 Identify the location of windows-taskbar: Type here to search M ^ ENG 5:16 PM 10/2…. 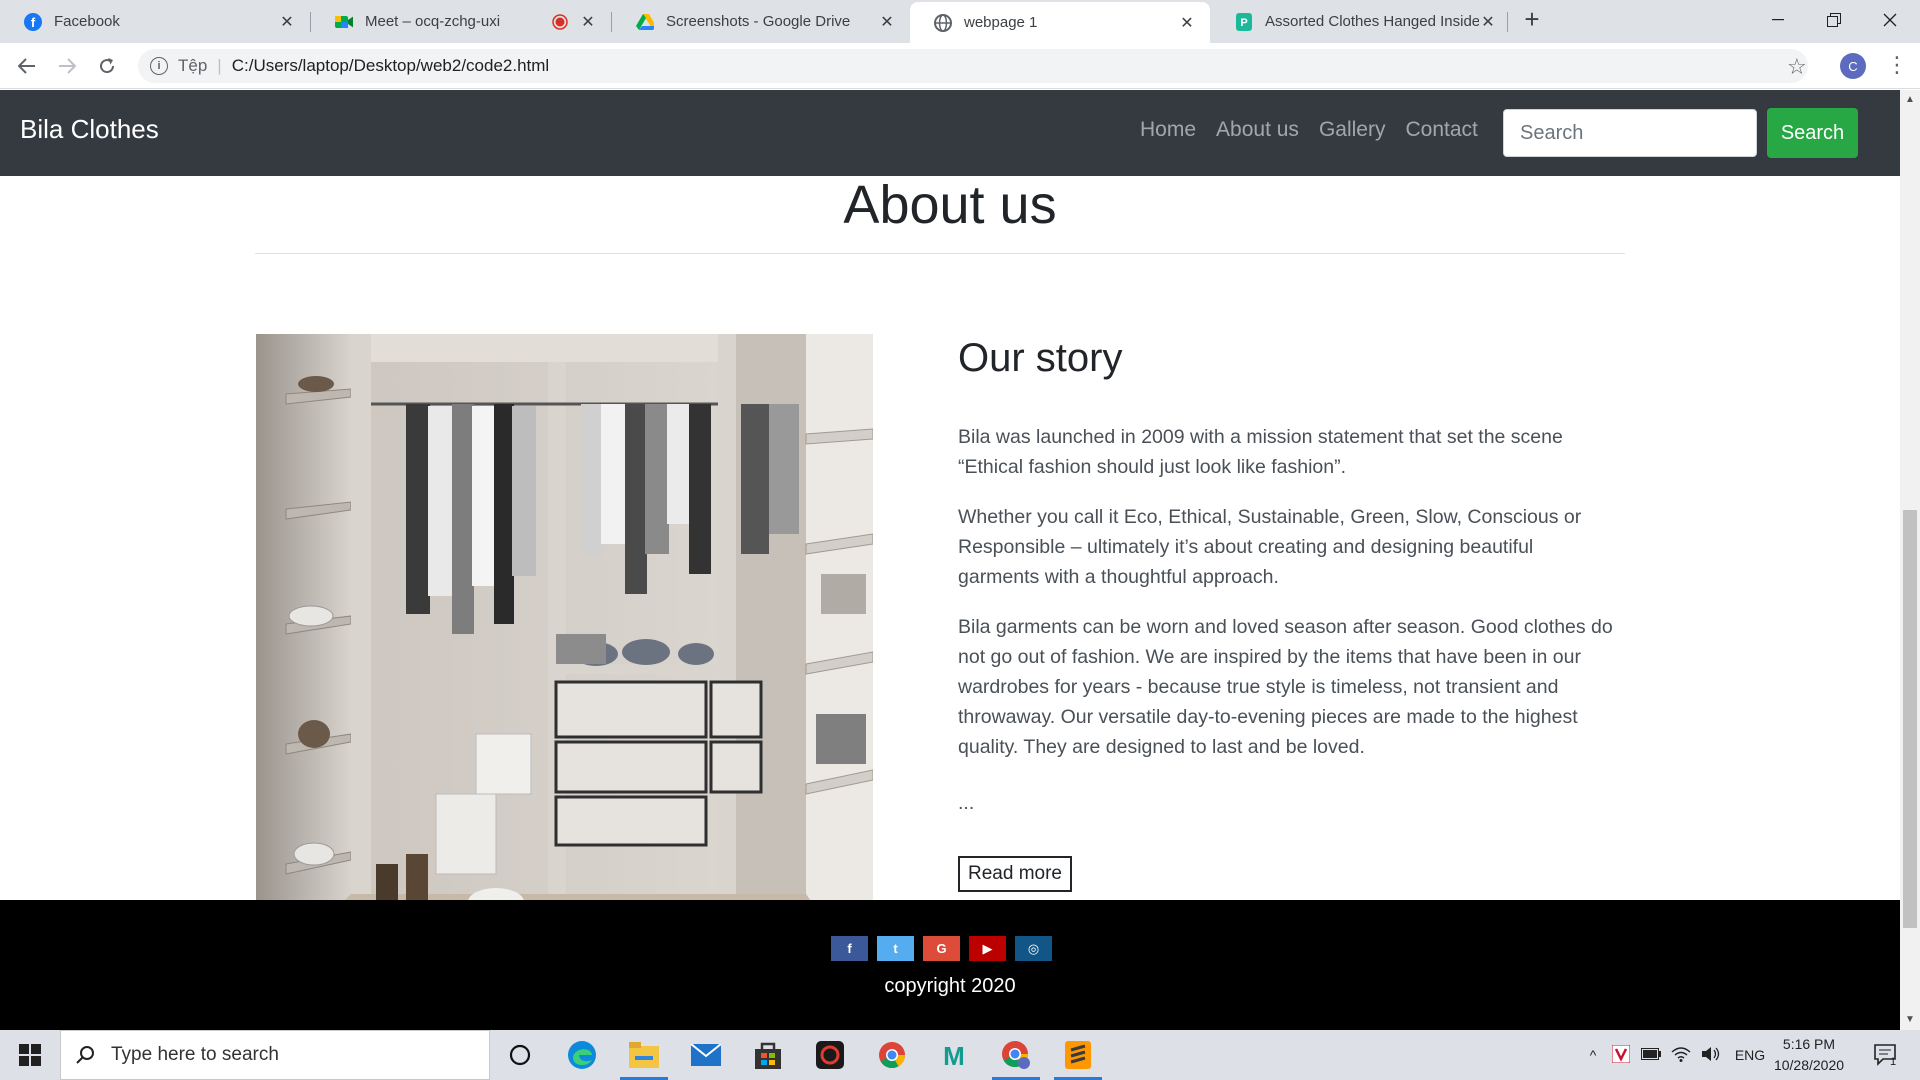
(960, 1055).